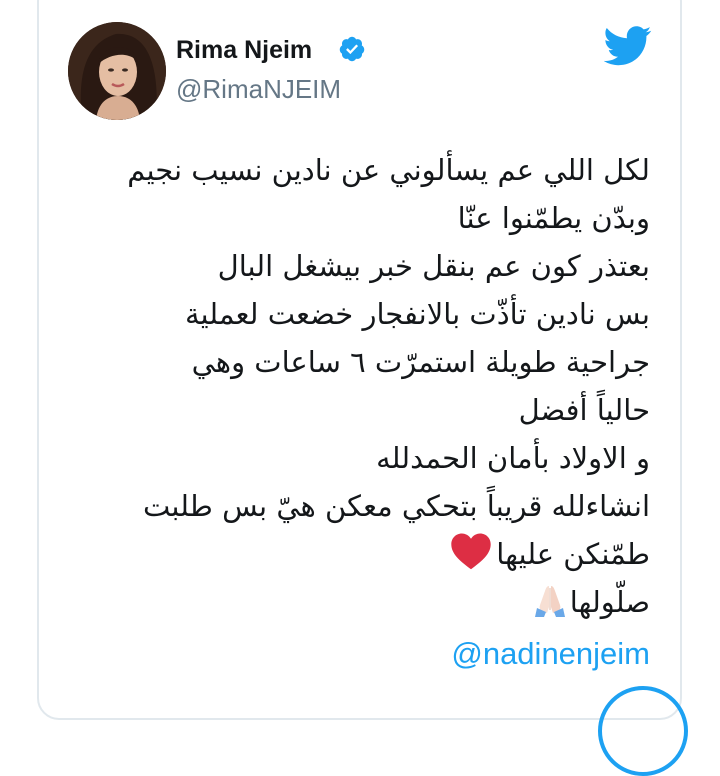 This screenshot has width=720, height=776. I want to click on tweet-line-text: صلّولها, so click(609, 602).